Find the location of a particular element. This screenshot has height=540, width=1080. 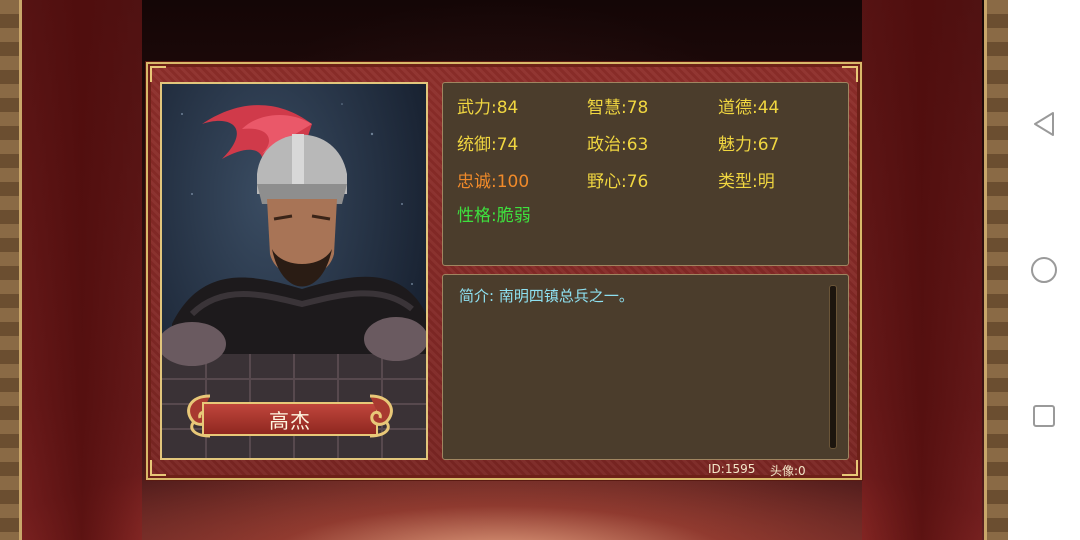

stat-morality: 道德:44 is located at coordinates (749, 108).